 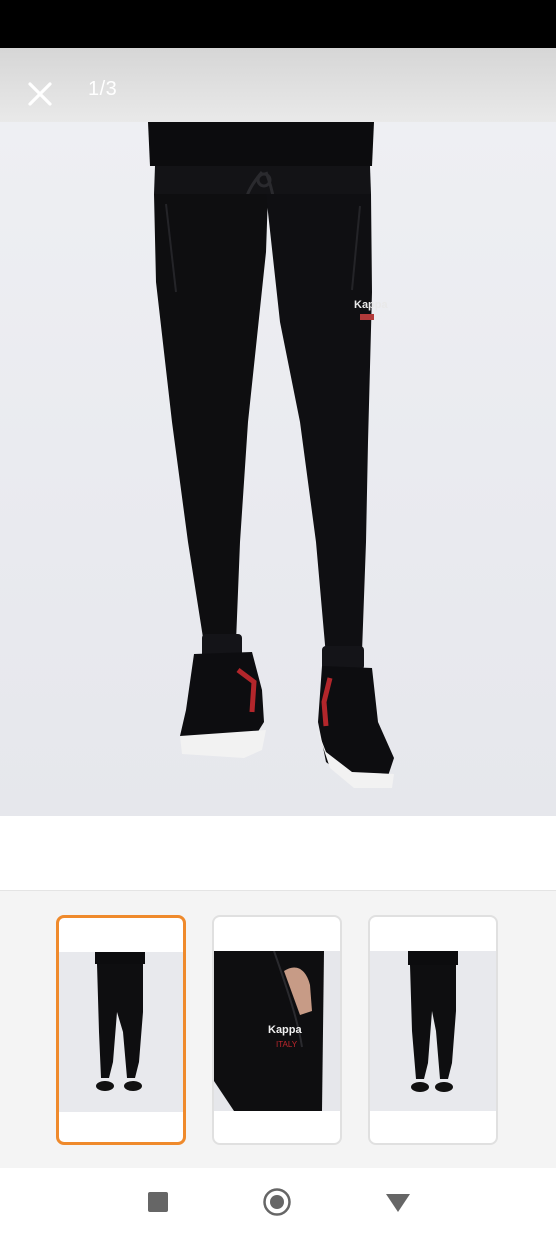 I want to click on square-icon, so click(x=158, y=1202).